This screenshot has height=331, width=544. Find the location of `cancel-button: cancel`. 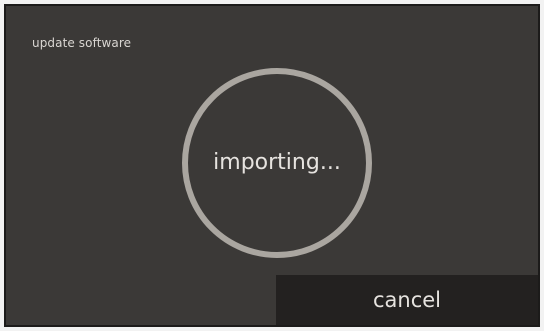

cancel-button: cancel is located at coordinates (407, 300).